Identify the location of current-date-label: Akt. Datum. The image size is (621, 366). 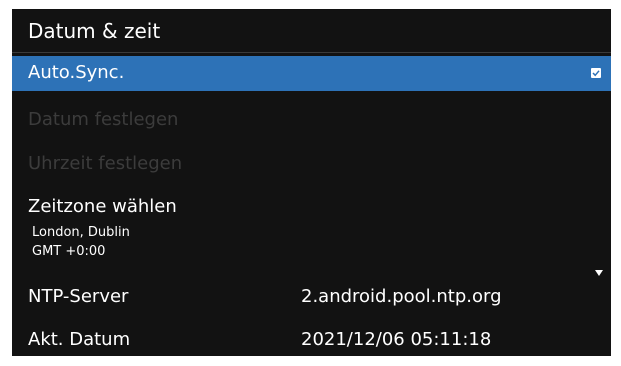
(79, 339).